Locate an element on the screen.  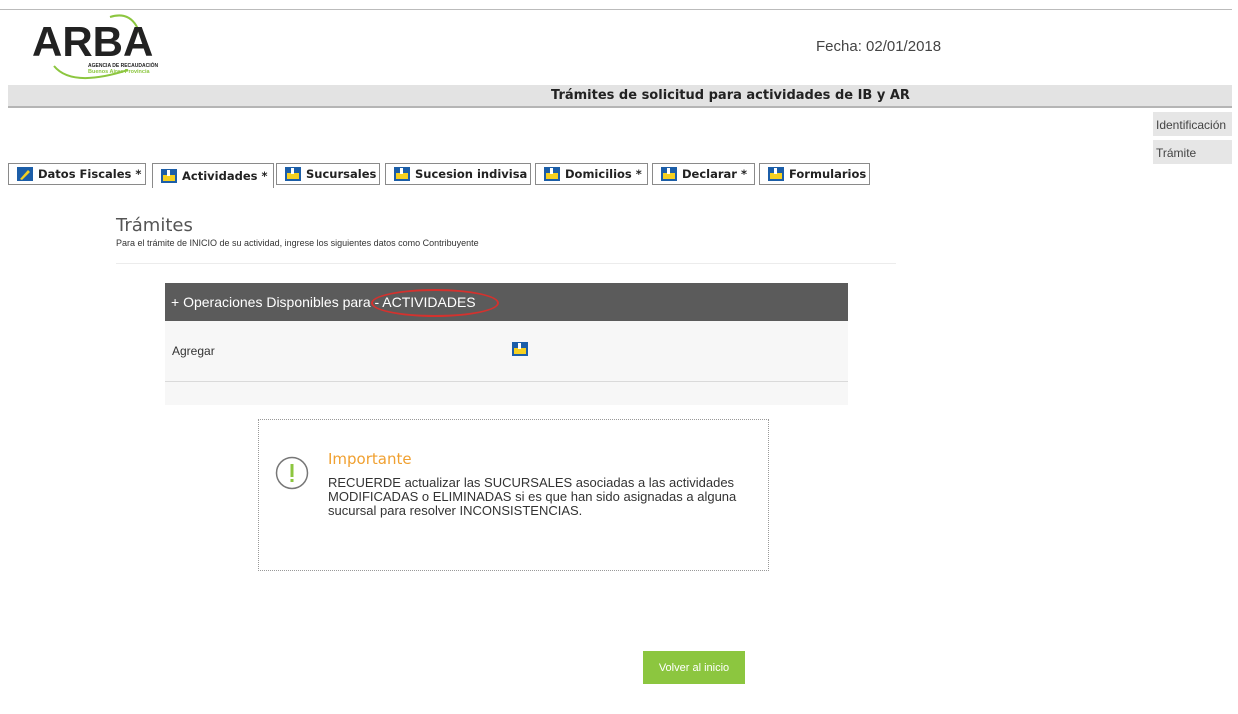
tab-formularios: Formularios is located at coordinates (814, 174).